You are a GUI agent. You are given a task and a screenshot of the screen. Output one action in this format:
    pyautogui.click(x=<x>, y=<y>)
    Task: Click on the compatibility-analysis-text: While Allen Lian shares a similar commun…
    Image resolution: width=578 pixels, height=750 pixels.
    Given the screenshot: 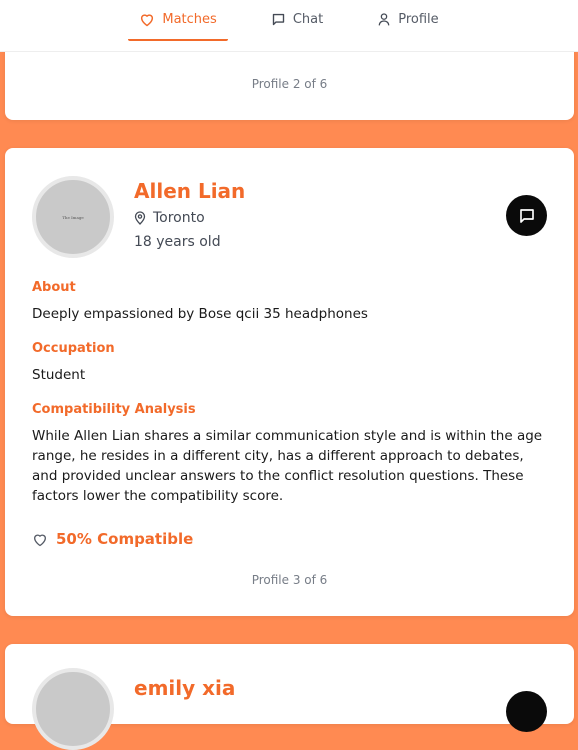 What is the action you would take?
    pyautogui.click(x=287, y=466)
    